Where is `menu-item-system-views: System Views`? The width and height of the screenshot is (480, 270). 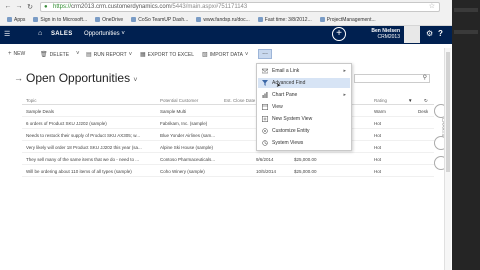 menu-item-system-views: System Views is located at coordinates (304, 143).